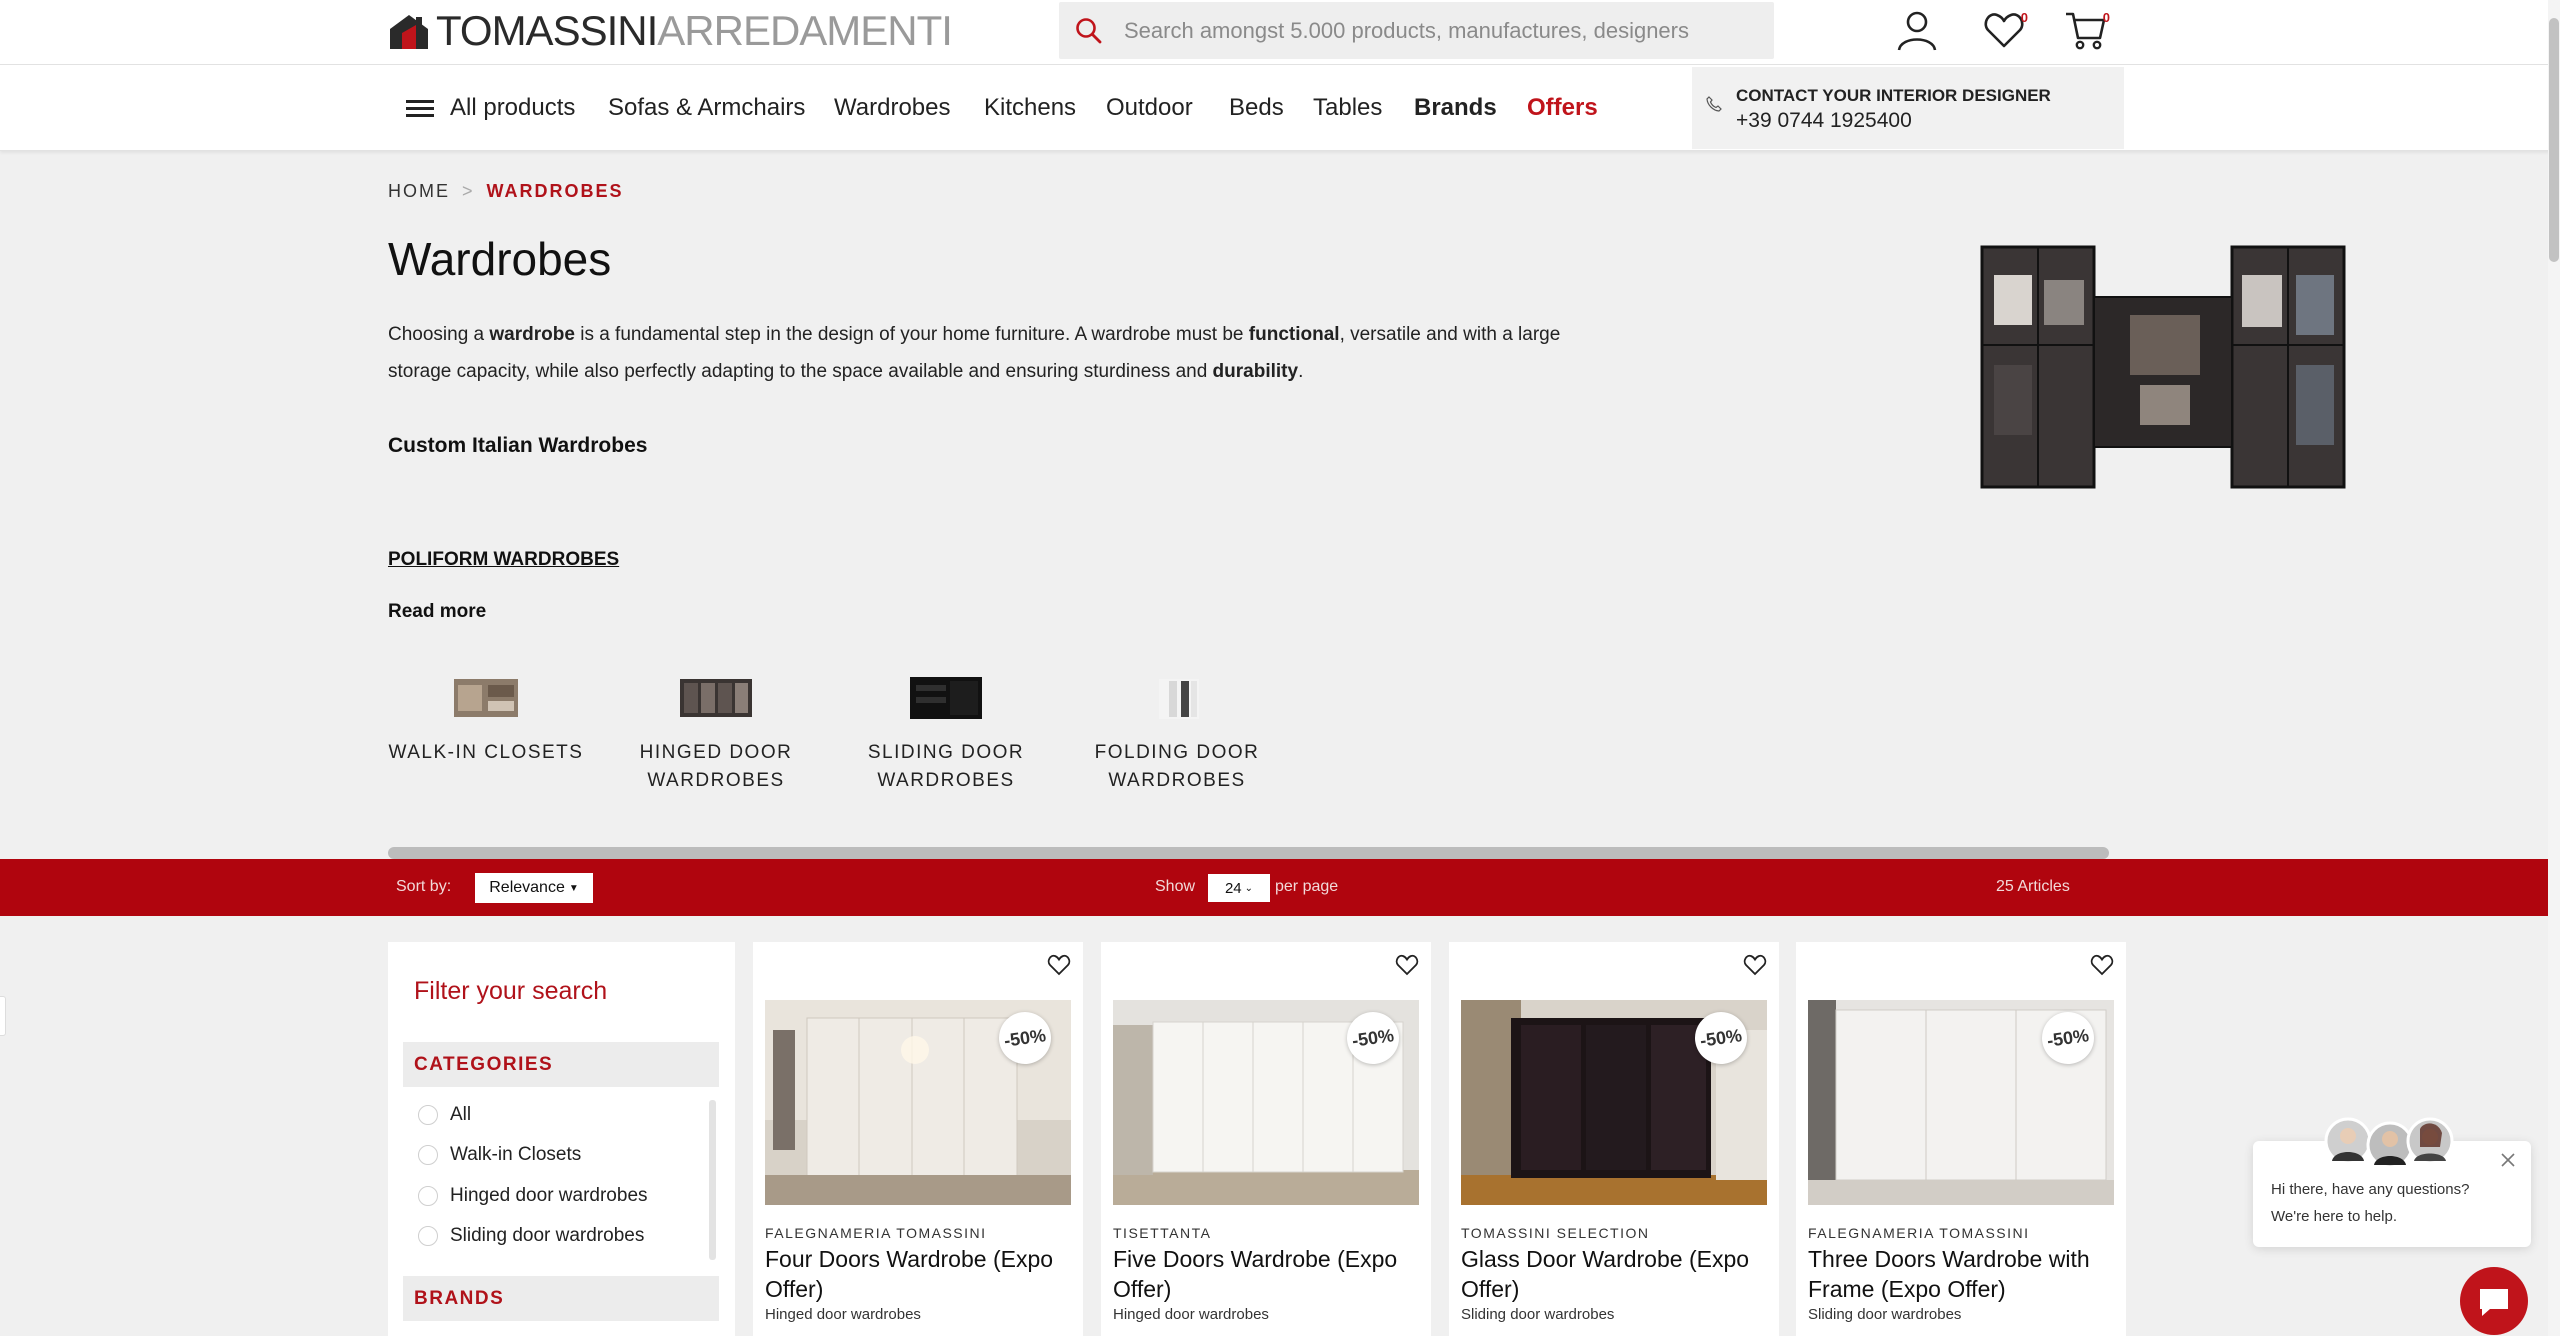  What do you see at coordinates (511, 991) in the screenshot?
I see `filter-title: Filter your search` at bounding box center [511, 991].